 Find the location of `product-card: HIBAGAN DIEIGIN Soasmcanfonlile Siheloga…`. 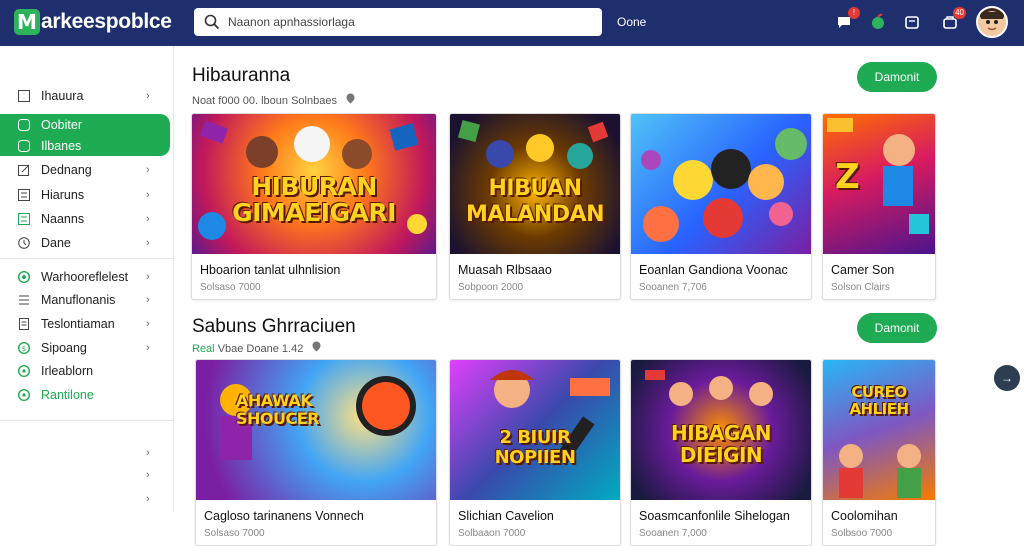

product-card: HIBAGAN DIEIGIN Soasmcanfonlile Siheloga… is located at coordinates (721, 452).